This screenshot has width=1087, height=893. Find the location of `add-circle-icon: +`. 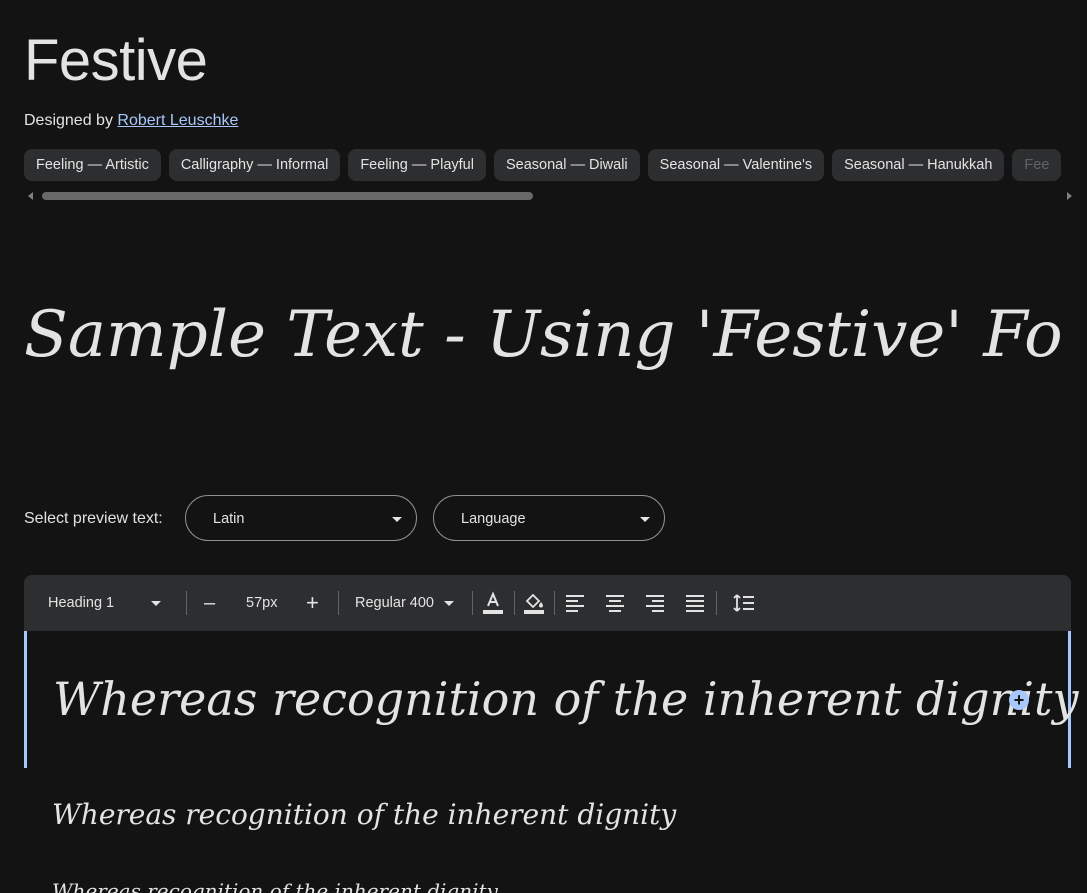

add-circle-icon: + is located at coordinates (1019, 700).